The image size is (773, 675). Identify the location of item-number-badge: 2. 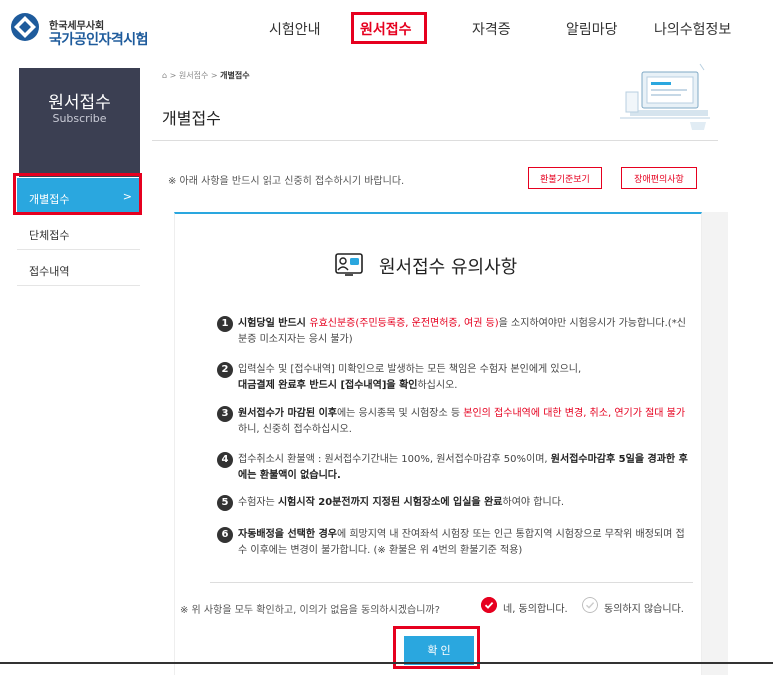
(225, 370).